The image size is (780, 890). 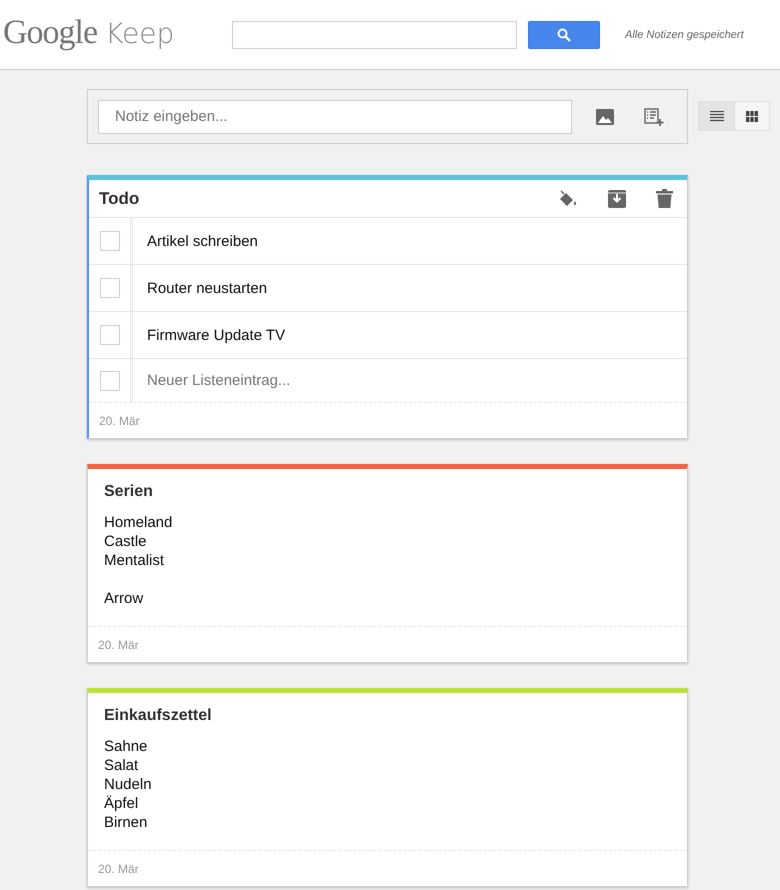 I want to click on note-text-line: Sahne, so click(x=126, y=746).